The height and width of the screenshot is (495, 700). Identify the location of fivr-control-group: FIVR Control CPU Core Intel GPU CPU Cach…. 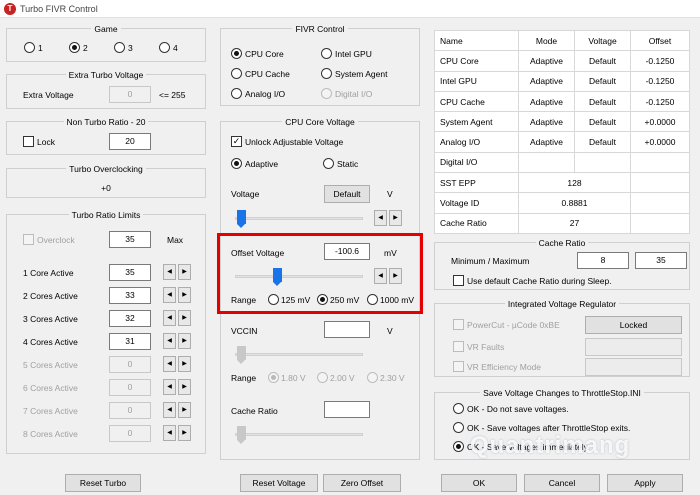
(320, 65).